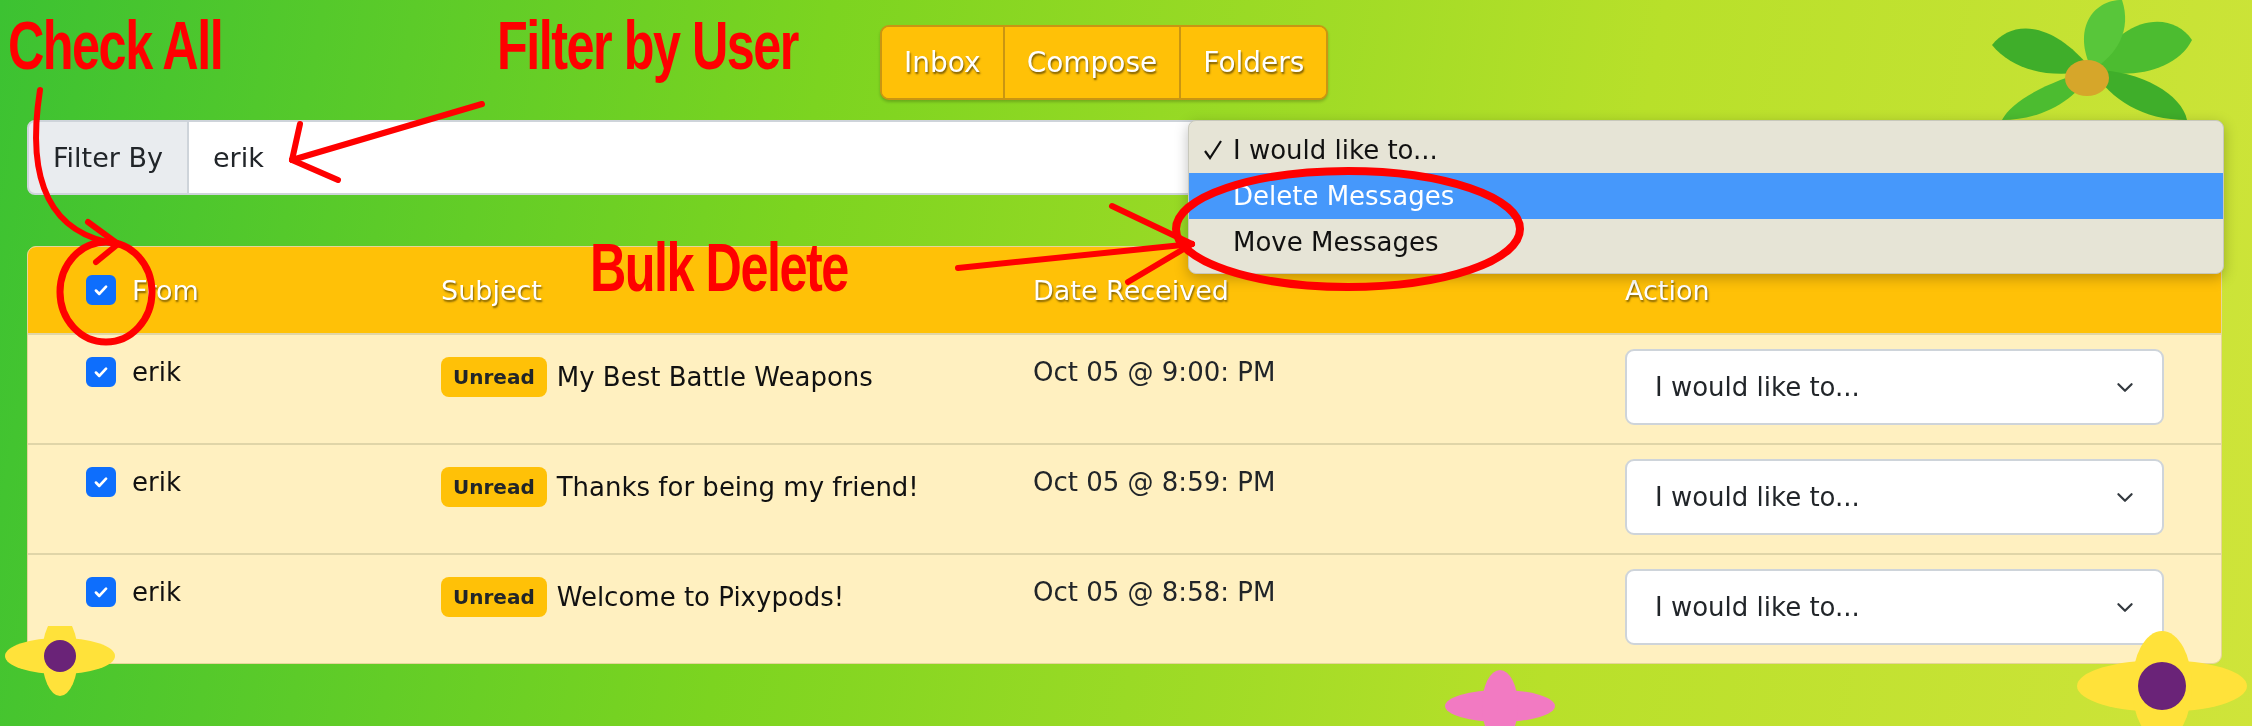 The width and height of the screenshot is (2252, 726). I want to click on subject-link: Welcome to Pixypods!, so click(700, 597).